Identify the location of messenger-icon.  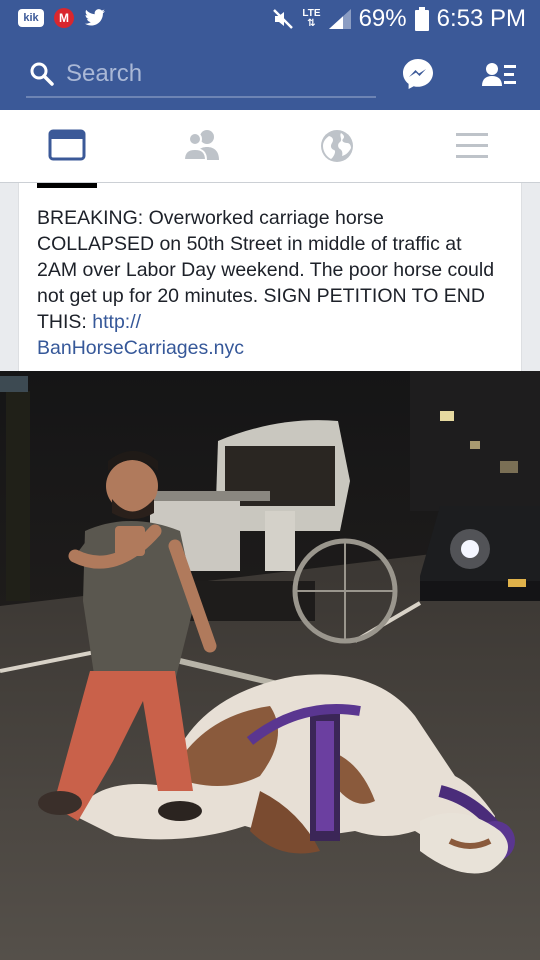
(418, 74).